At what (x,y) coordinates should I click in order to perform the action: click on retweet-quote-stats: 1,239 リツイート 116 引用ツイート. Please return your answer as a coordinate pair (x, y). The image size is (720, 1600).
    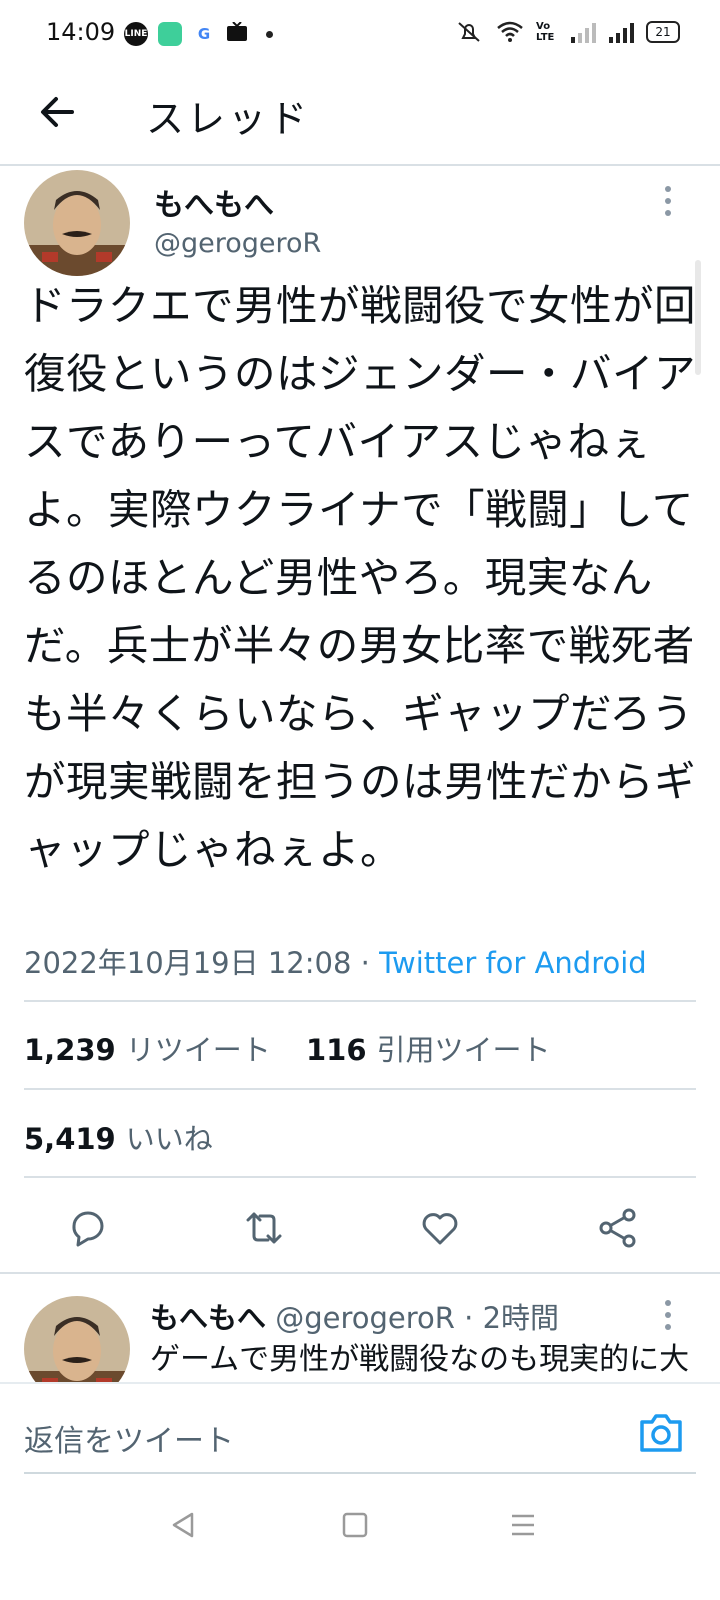
    Looking at the image, I should click on (287, 1048).